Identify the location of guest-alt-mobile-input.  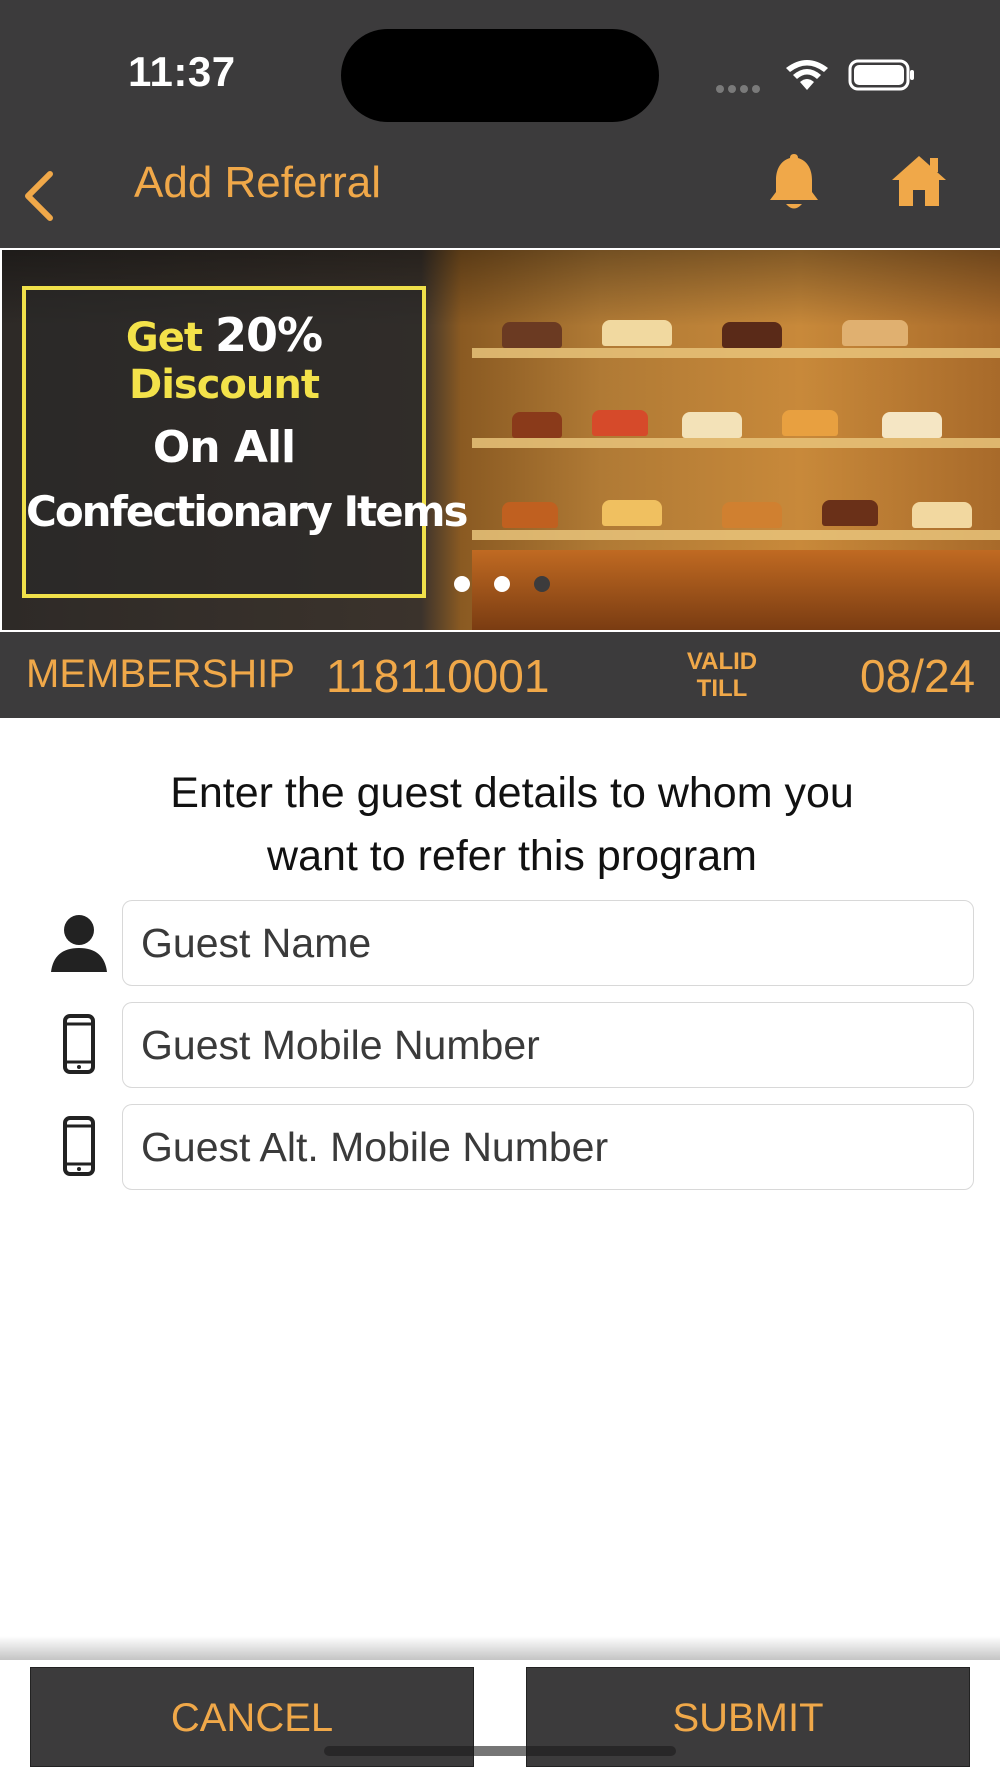
(548, 1147).